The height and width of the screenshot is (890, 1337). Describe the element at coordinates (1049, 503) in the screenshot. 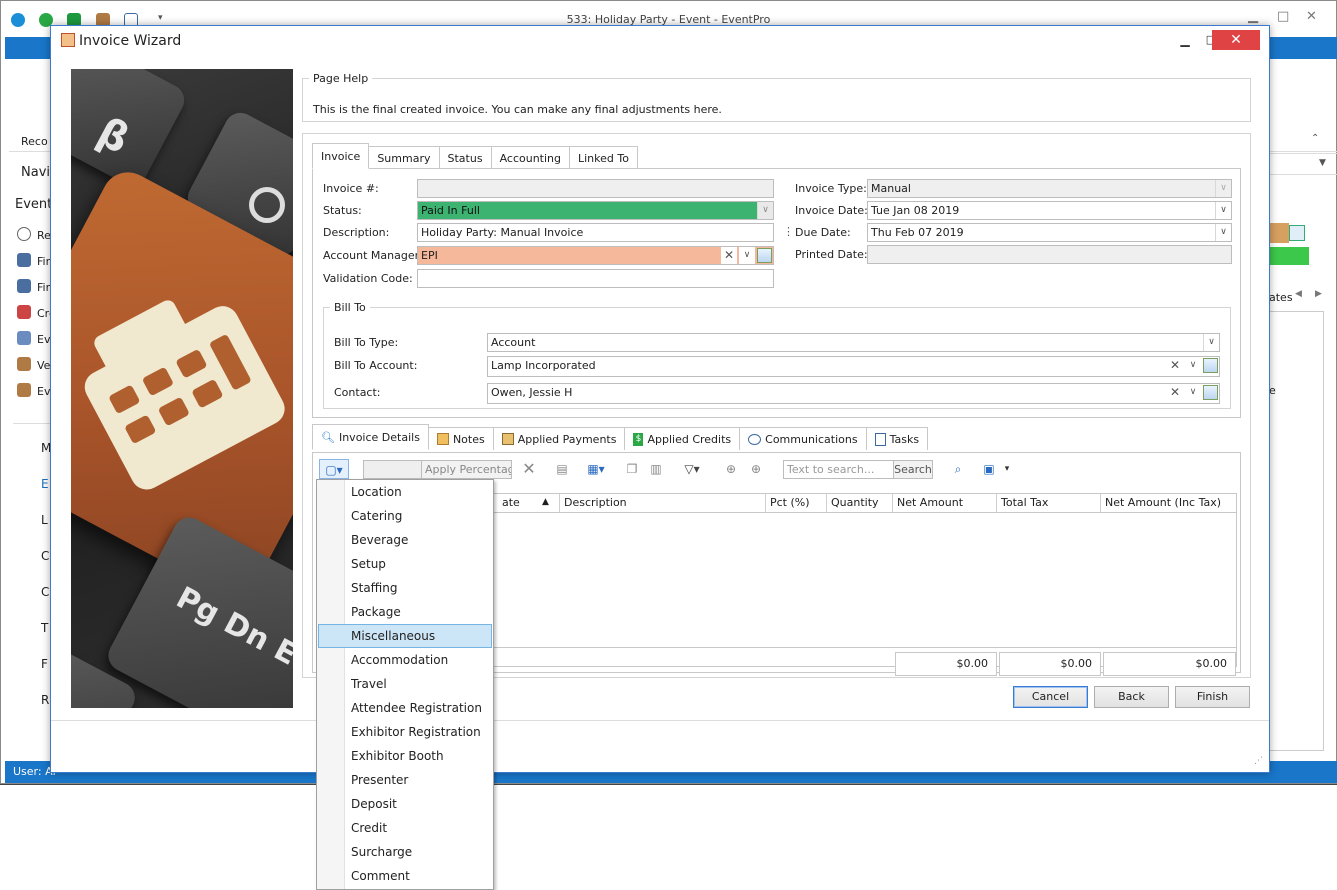

I see `column-header: Total Tax` at that location.